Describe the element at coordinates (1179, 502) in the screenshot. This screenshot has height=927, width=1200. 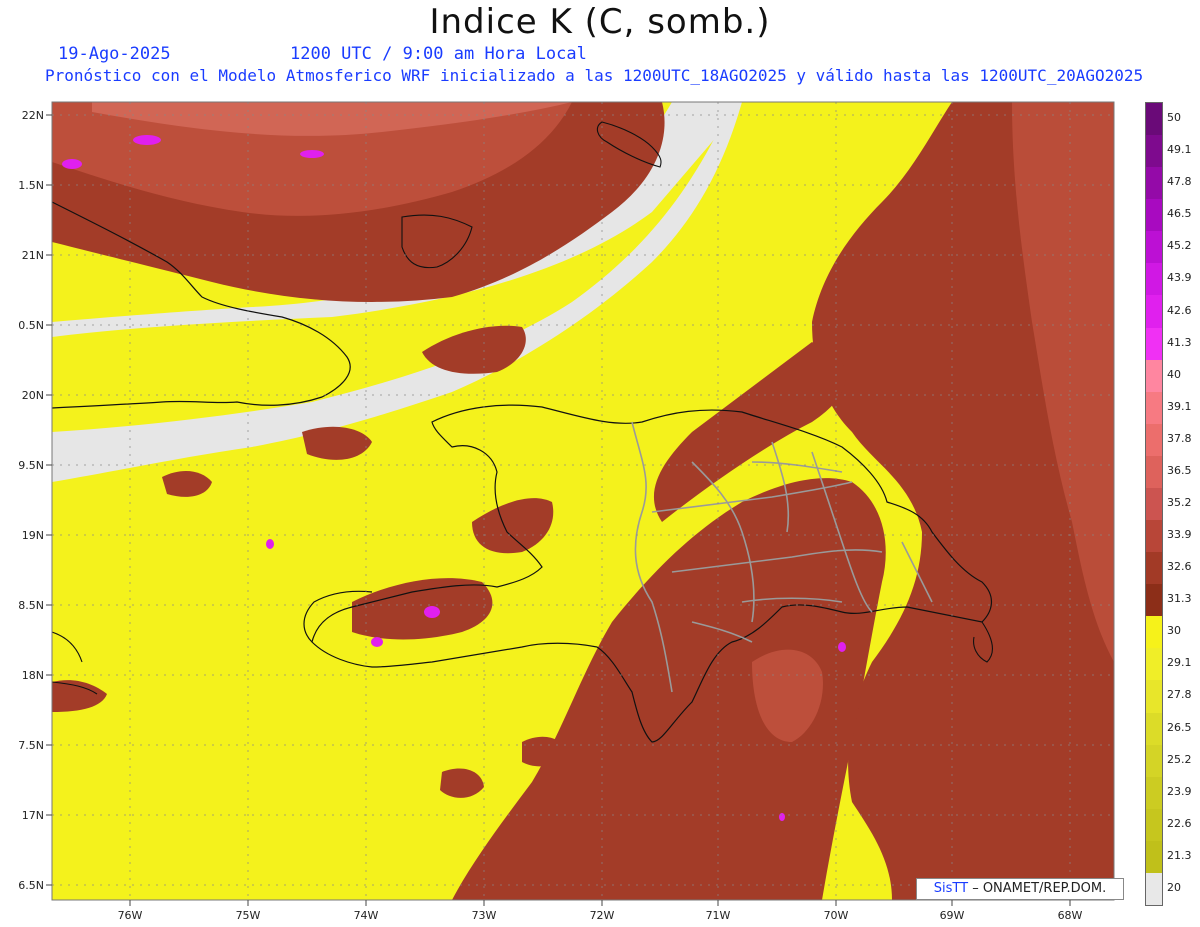
I see `colorbar-label: 35.2` at that location.